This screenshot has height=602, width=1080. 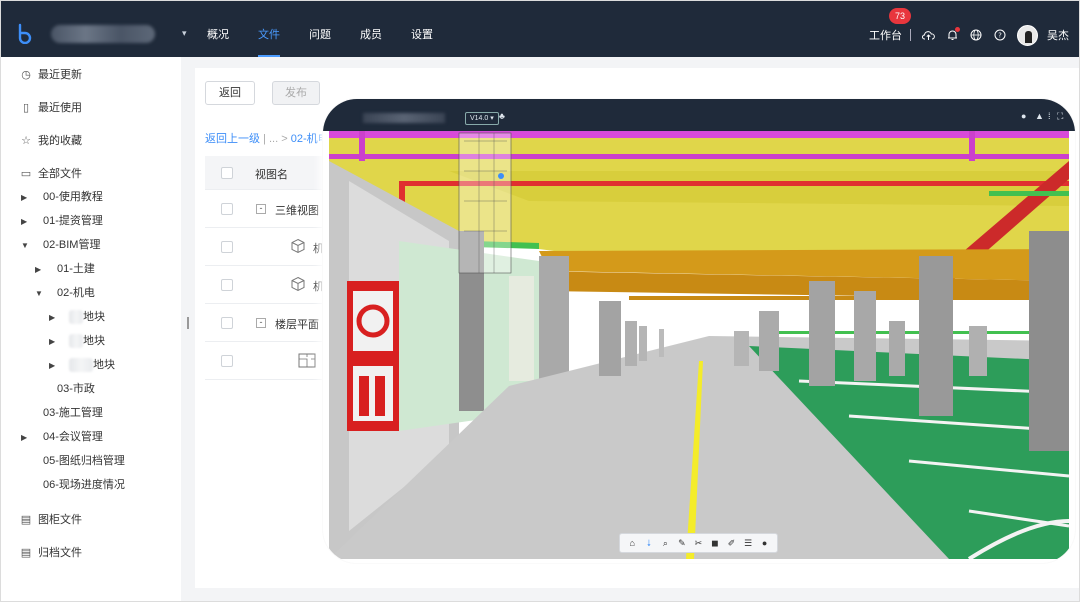 I want to click on measure-icon: ✎, so click(x=682, y=543).